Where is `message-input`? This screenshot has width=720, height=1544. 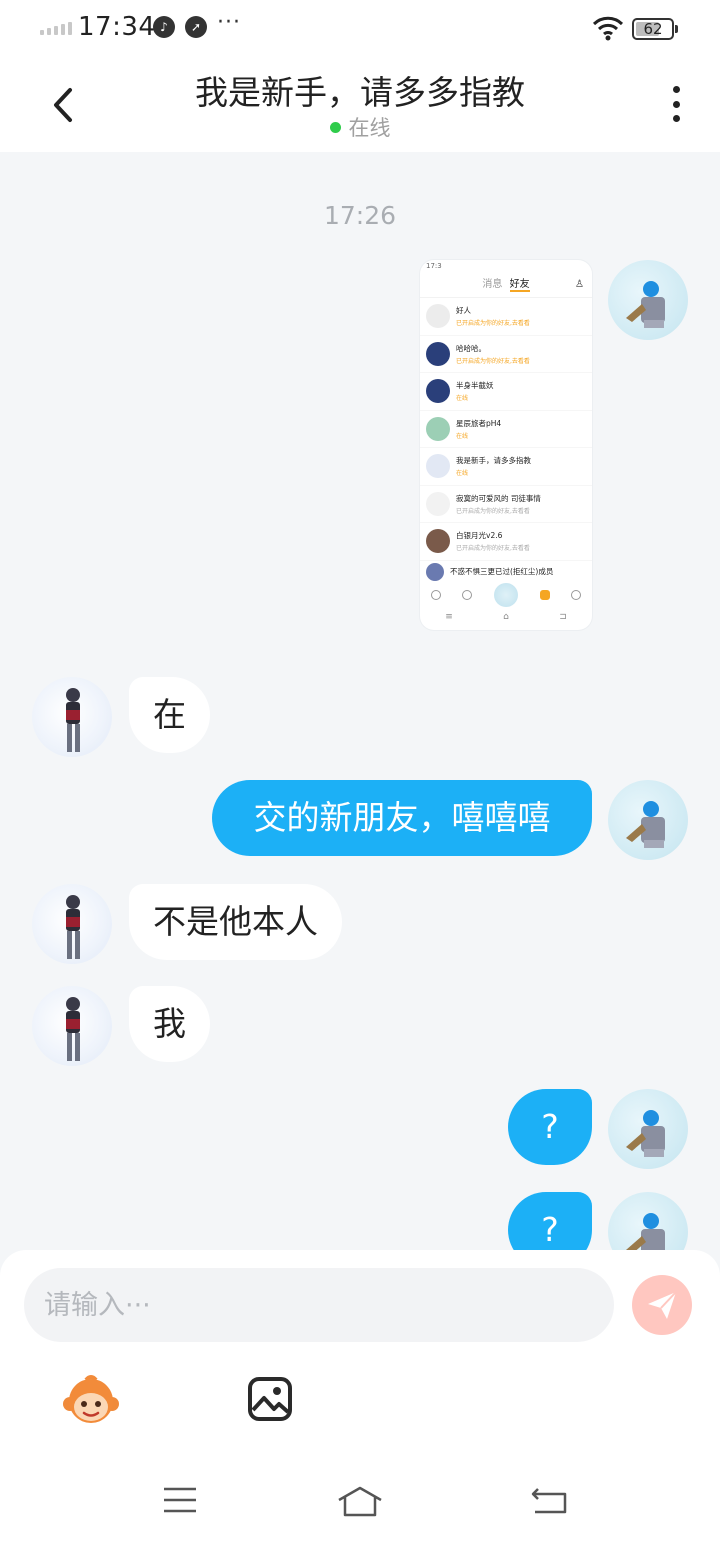 message-input is located at coordinates (319, 1305).